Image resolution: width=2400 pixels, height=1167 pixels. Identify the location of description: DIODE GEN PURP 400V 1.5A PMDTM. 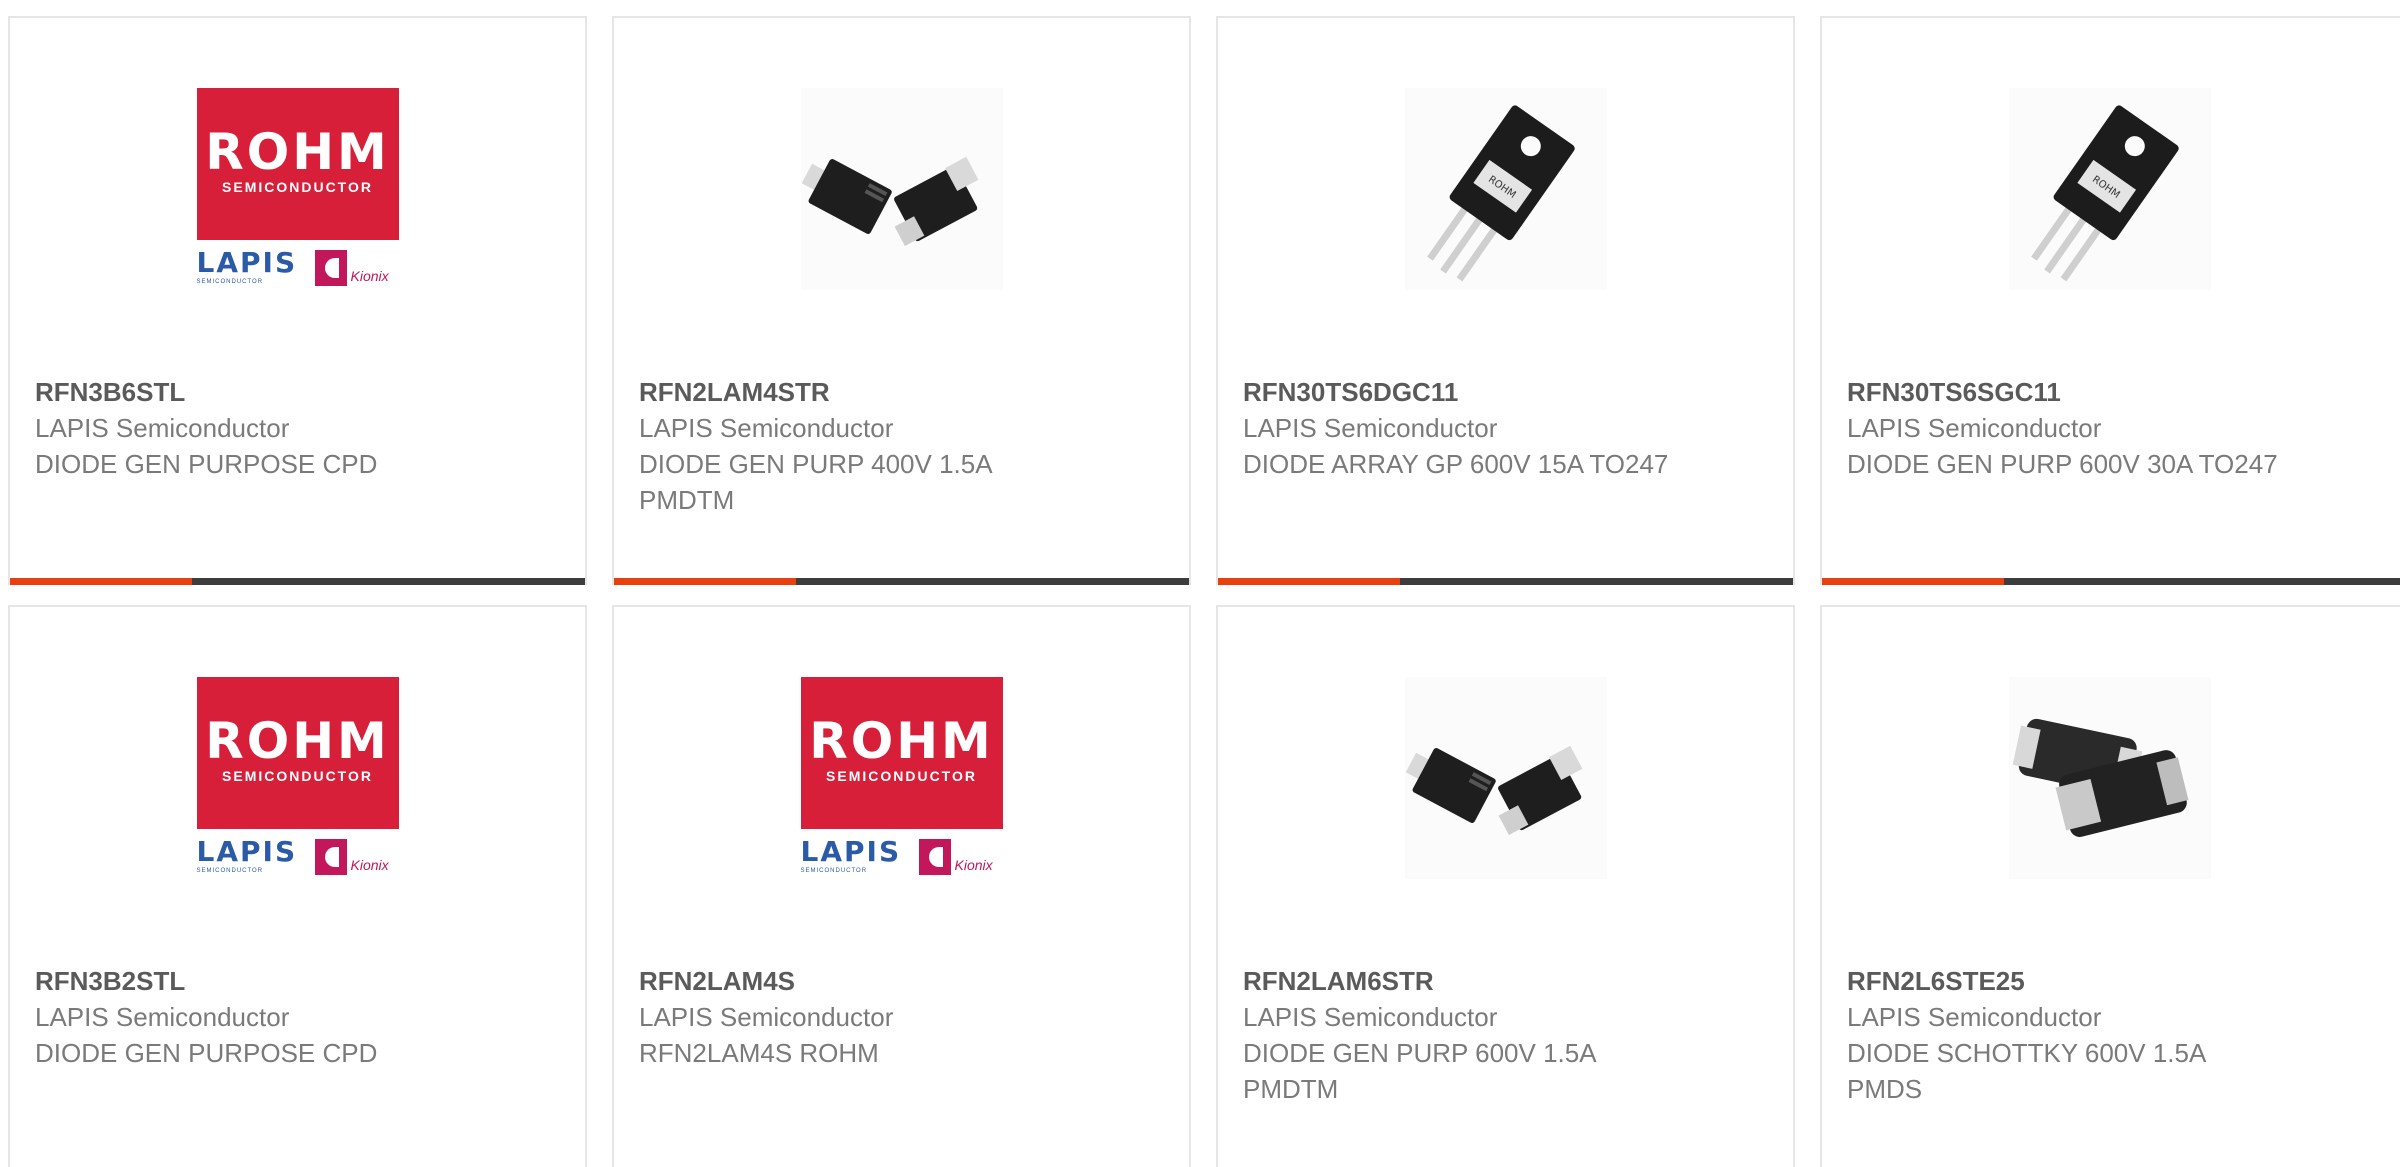
(815, 482).